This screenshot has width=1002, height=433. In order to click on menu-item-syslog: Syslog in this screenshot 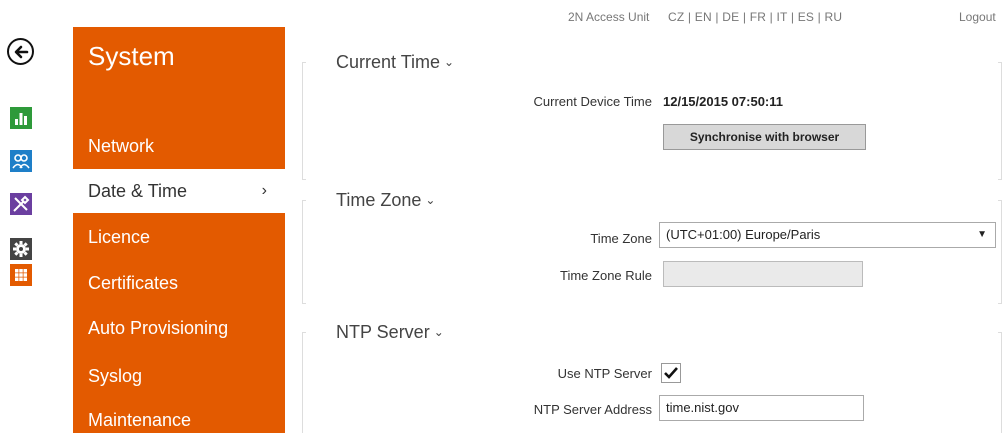, I will do `click(179, 376)`.